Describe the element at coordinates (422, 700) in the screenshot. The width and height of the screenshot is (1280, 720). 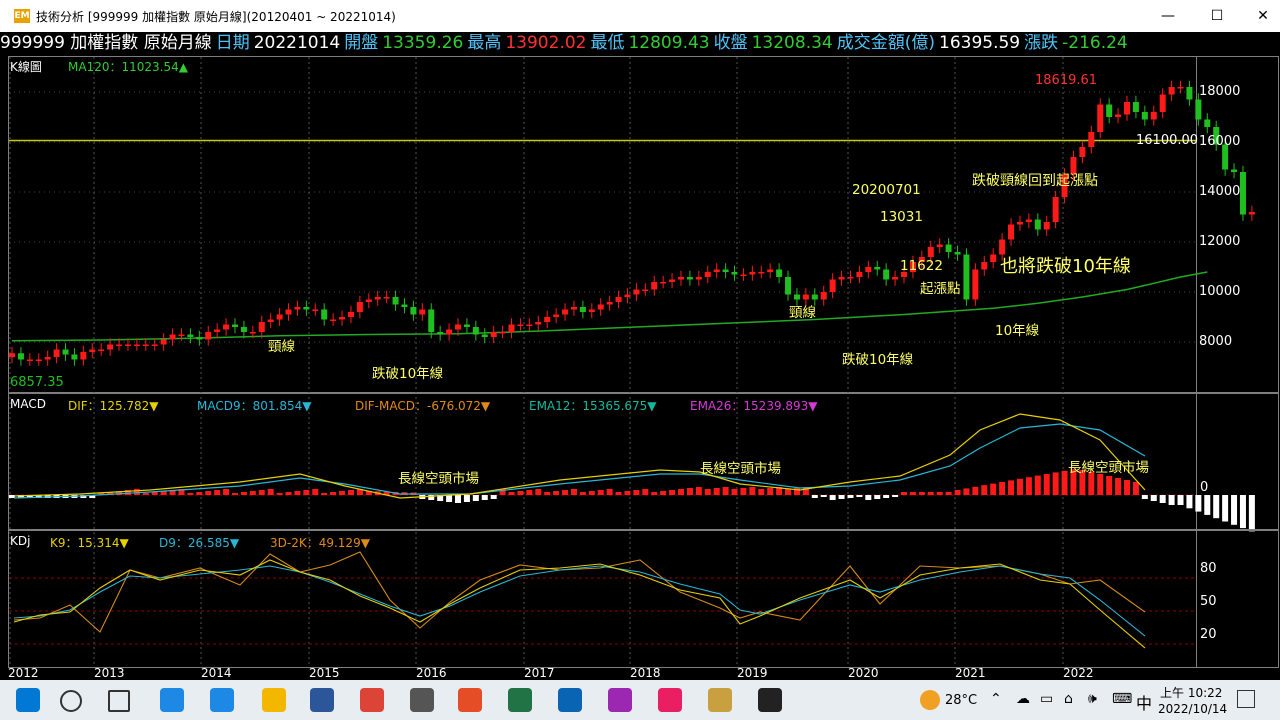
I see `calculator-icon` at that location.